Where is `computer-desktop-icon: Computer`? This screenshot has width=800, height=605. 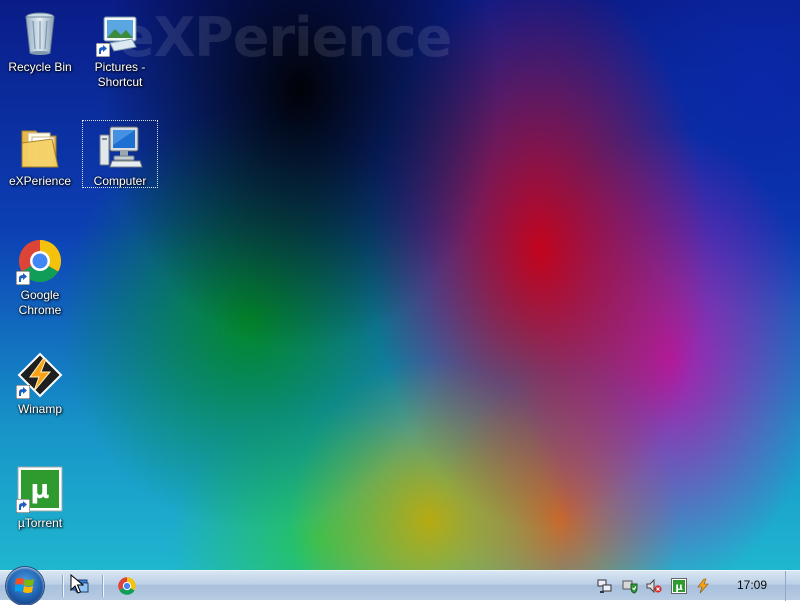
computer-desktop-icon: Computer is located at coordinates (120, 154).